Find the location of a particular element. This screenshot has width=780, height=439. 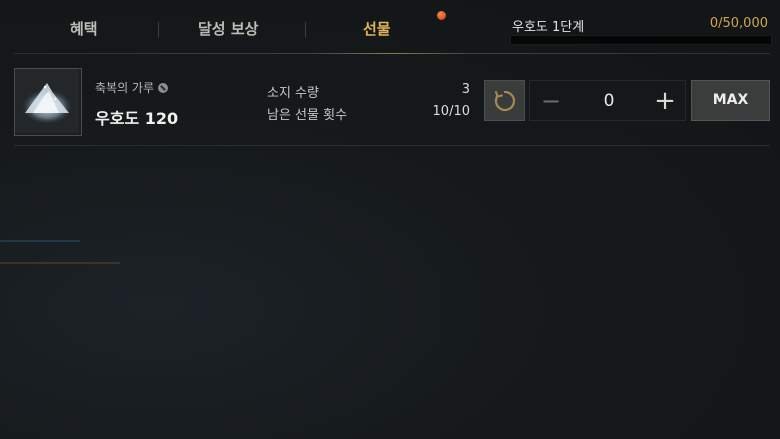

tab-bar: 혜택 달성 보상 선물 우호도 1단계 0/50,000 is located at coordinates (390, 30).